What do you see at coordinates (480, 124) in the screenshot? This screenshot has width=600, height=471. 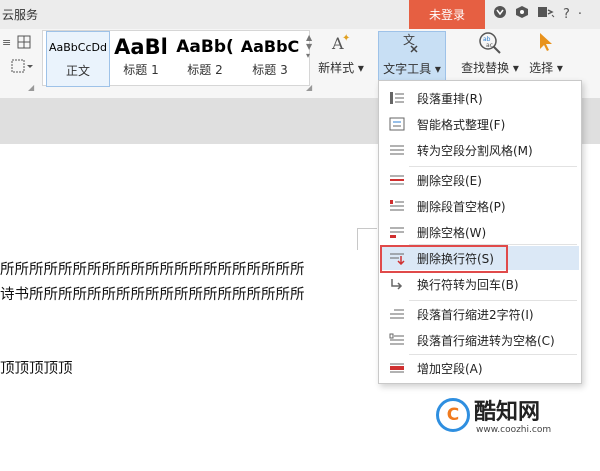 I see `menu-item-smart-format: 智能格式整理(F)` at bounding box center [480, 124].